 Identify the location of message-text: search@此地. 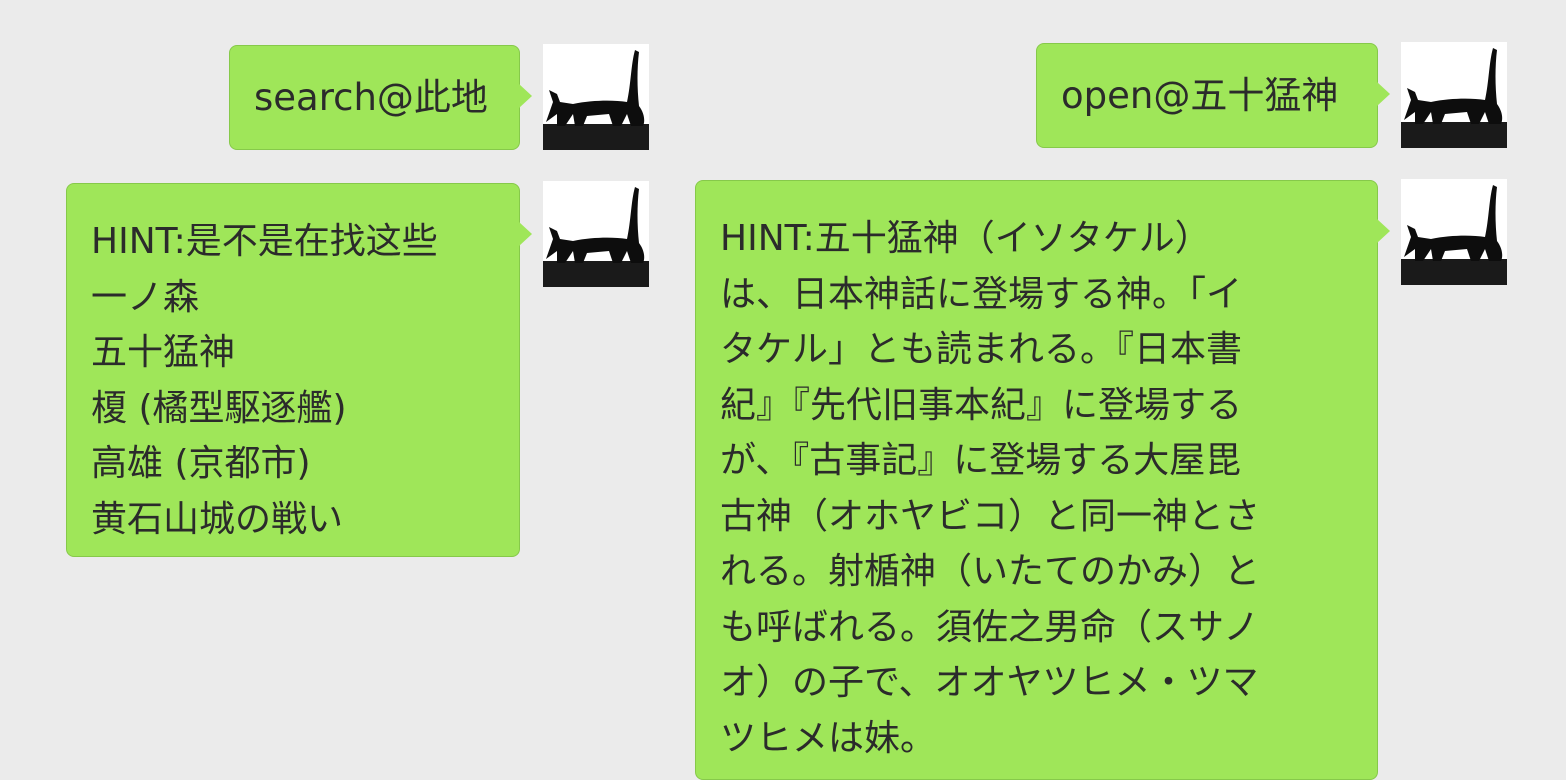
(371, 97).